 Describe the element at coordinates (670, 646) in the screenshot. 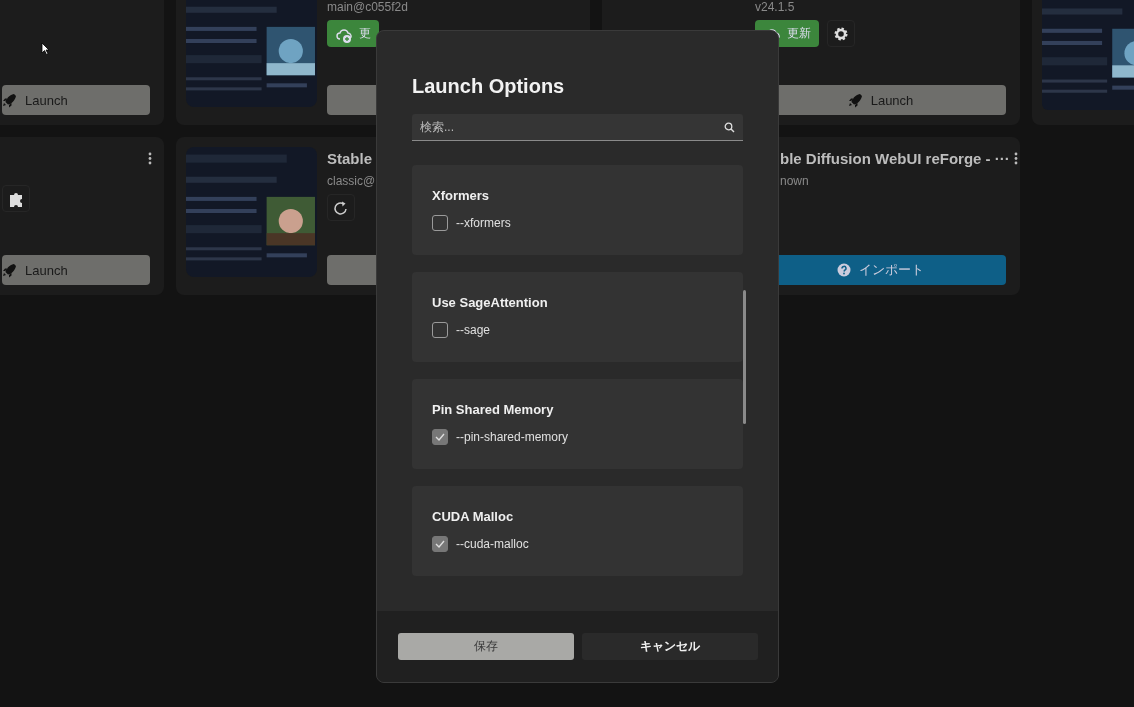

I see `cancel-button: キャンセル` at that location.